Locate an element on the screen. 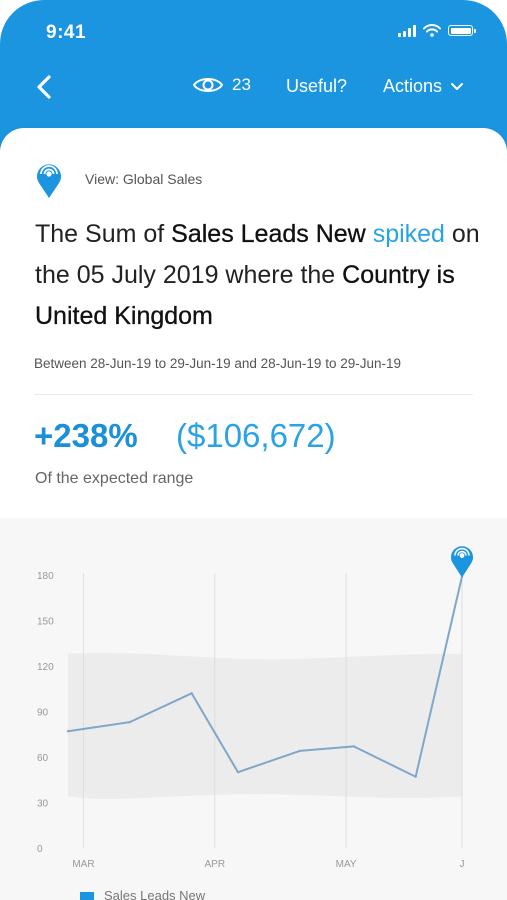 Image resolution: width=507 pixels, height=900 pixels. legend-swatch is located at coordinates (87, 895).